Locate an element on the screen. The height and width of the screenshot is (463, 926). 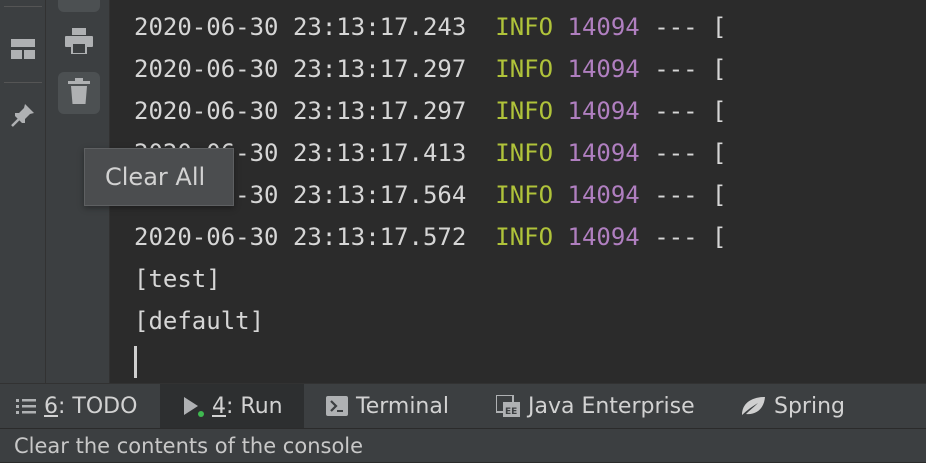
left-tool-strip is located at coordinates (23, 191).